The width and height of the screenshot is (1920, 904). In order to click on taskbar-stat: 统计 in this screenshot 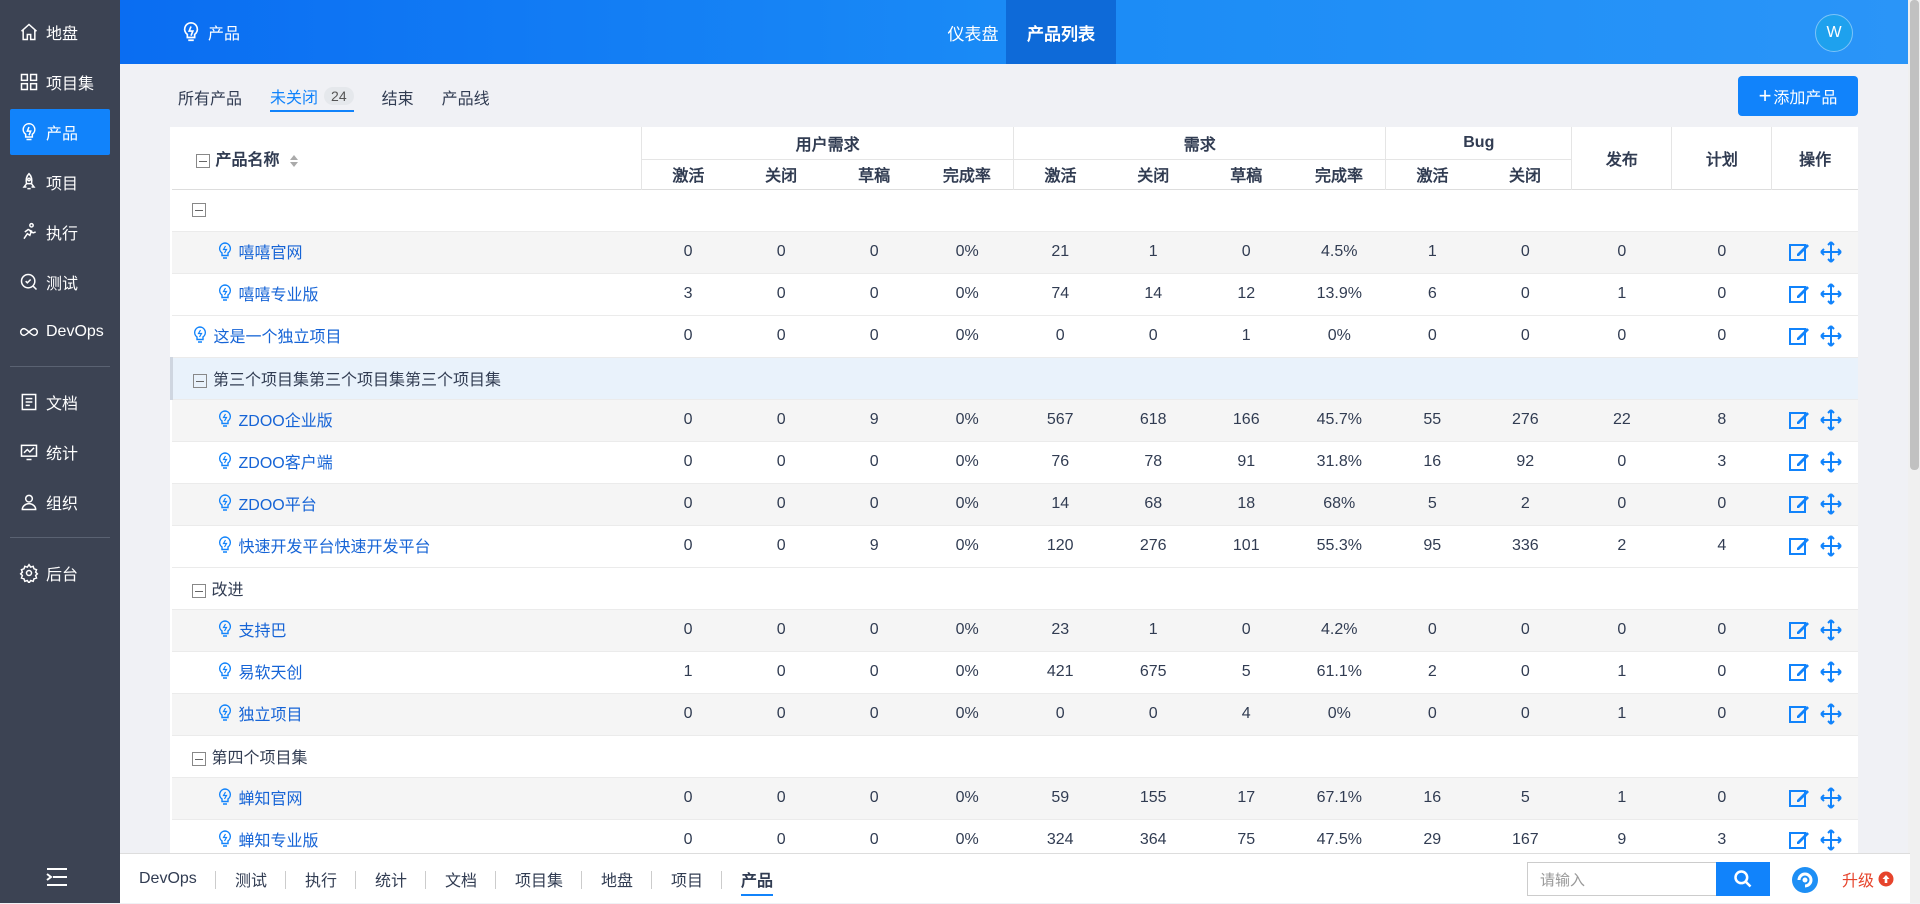, I will do `click(391, 879)`.